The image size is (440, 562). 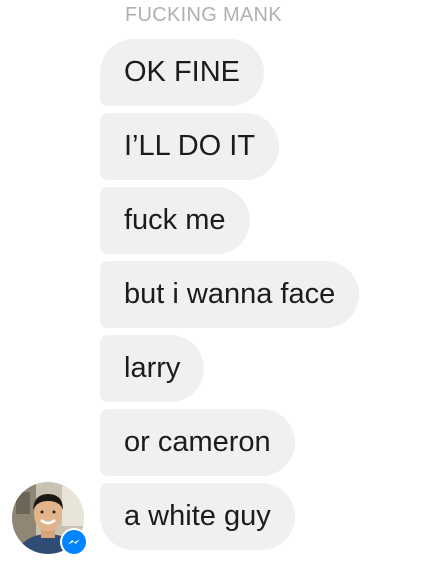 What do you see at coordinates (190, 146) in the screenshot?
I see `message-bubble: I’LL DO IT` at bounding box center [190, 146].